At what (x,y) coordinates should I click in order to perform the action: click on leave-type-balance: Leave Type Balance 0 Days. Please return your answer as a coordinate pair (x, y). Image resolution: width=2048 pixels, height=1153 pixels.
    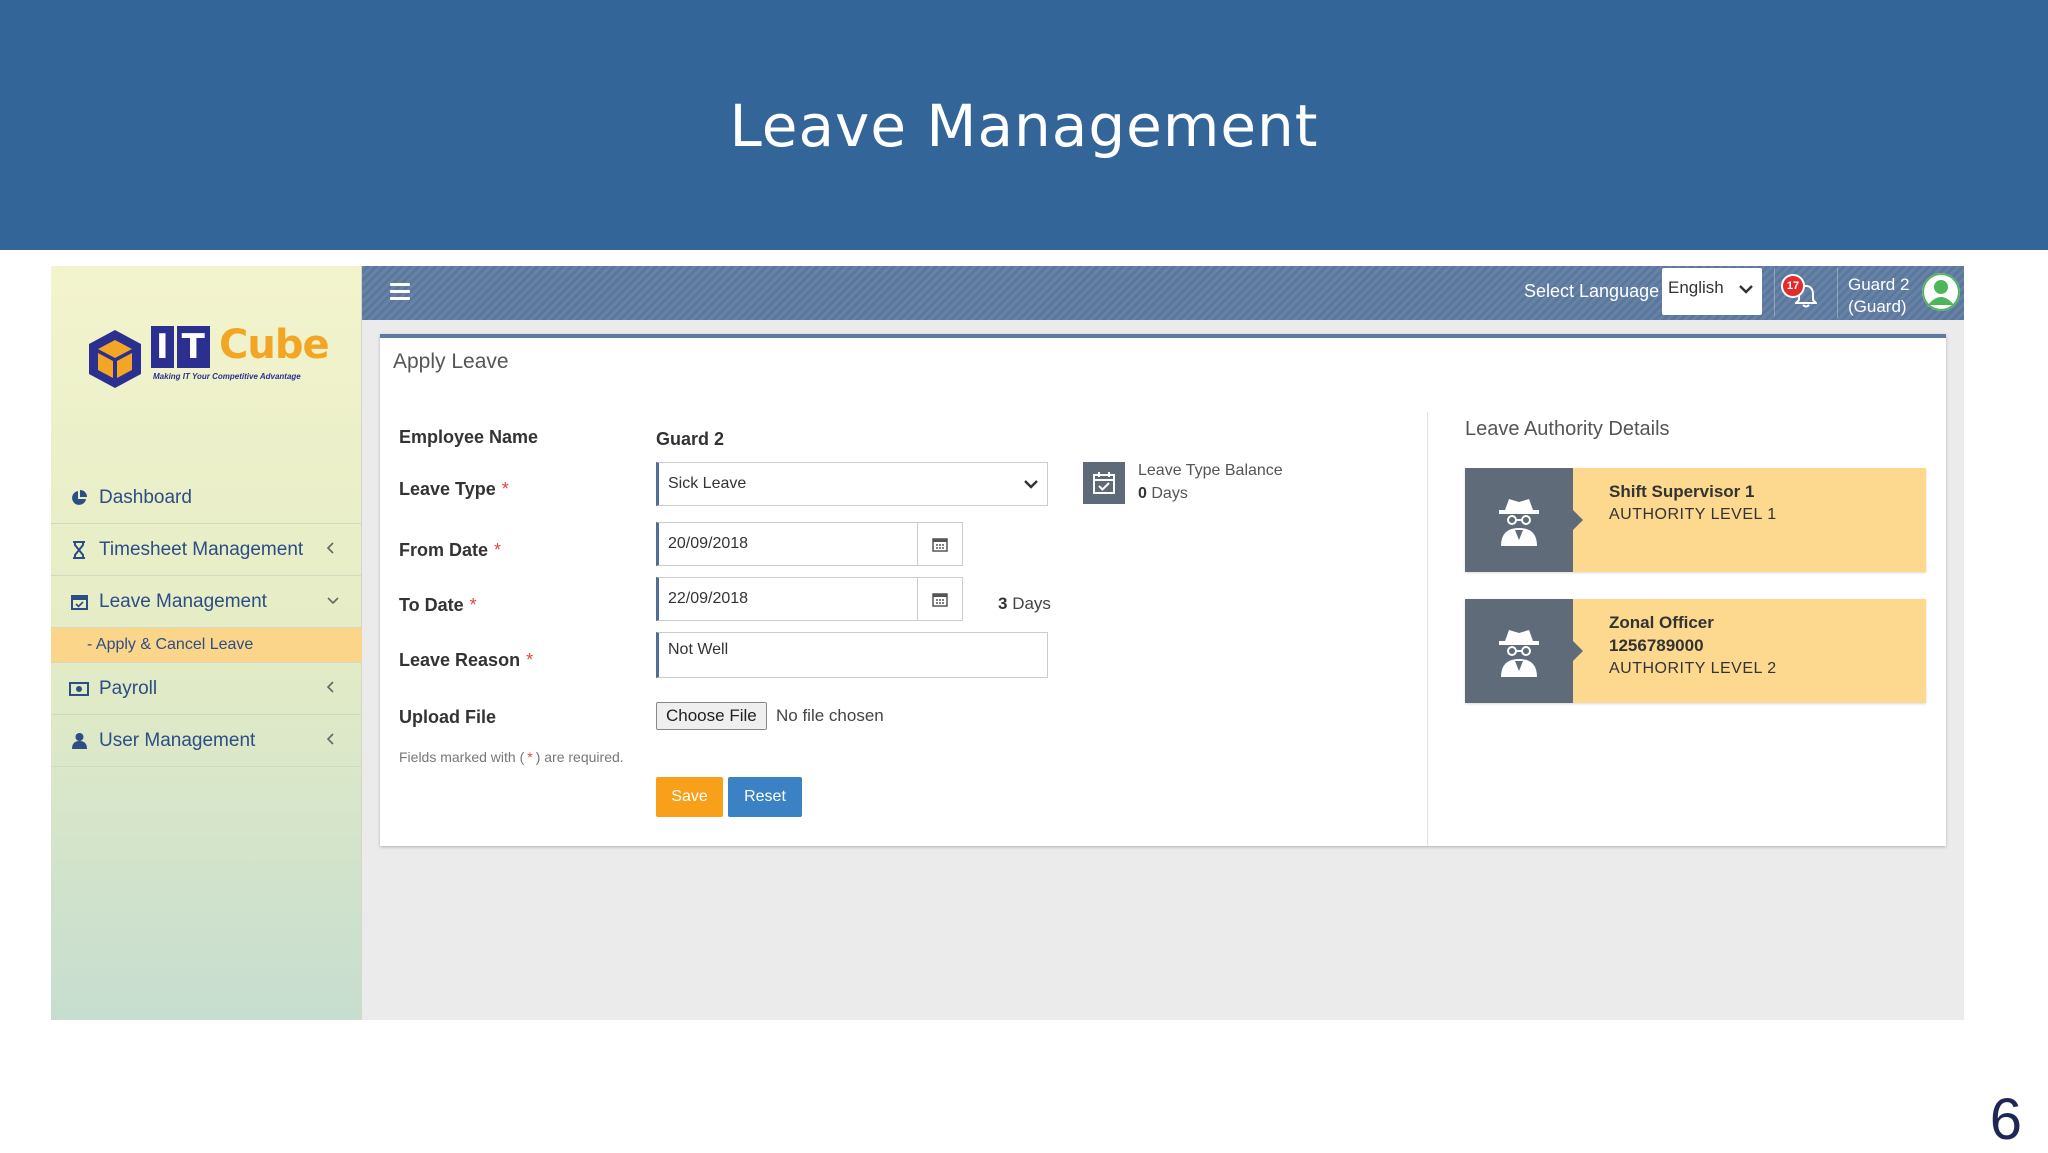
    Looking at the image, I should click on (1208, 487).